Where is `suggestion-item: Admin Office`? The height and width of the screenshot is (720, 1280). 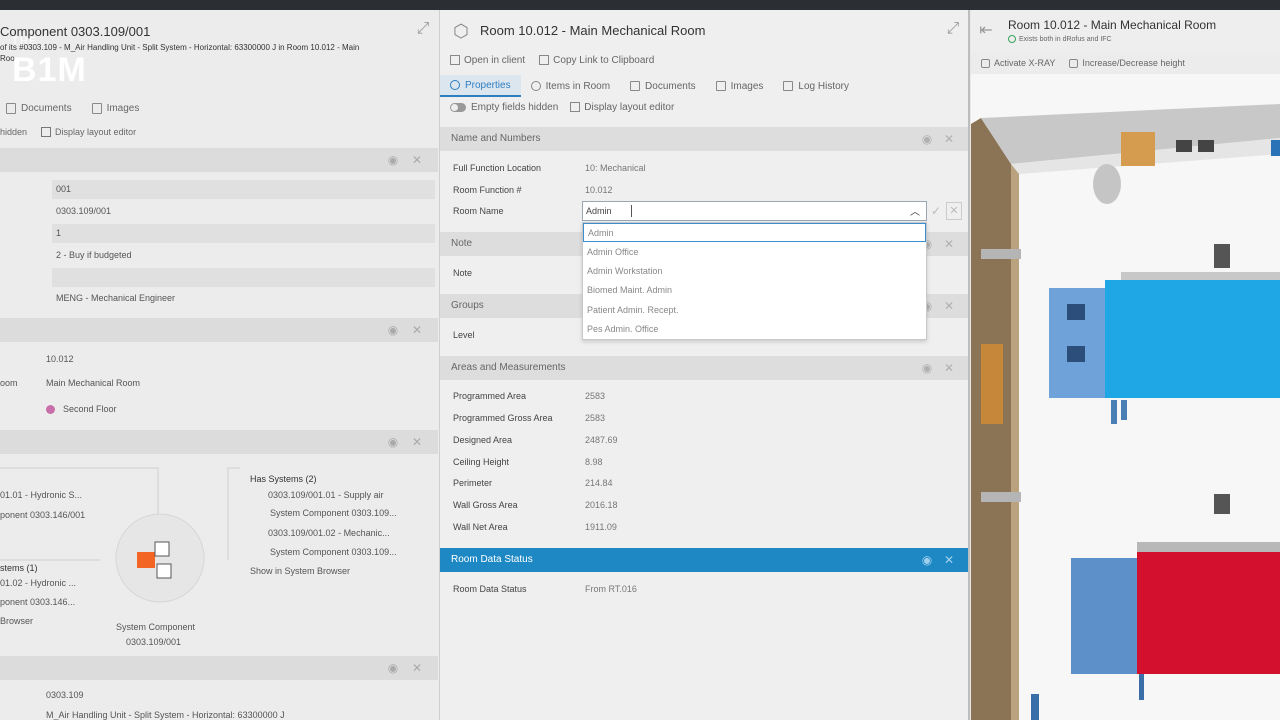
suggestion-item: Admin Office is located at coordinates (754, 252).